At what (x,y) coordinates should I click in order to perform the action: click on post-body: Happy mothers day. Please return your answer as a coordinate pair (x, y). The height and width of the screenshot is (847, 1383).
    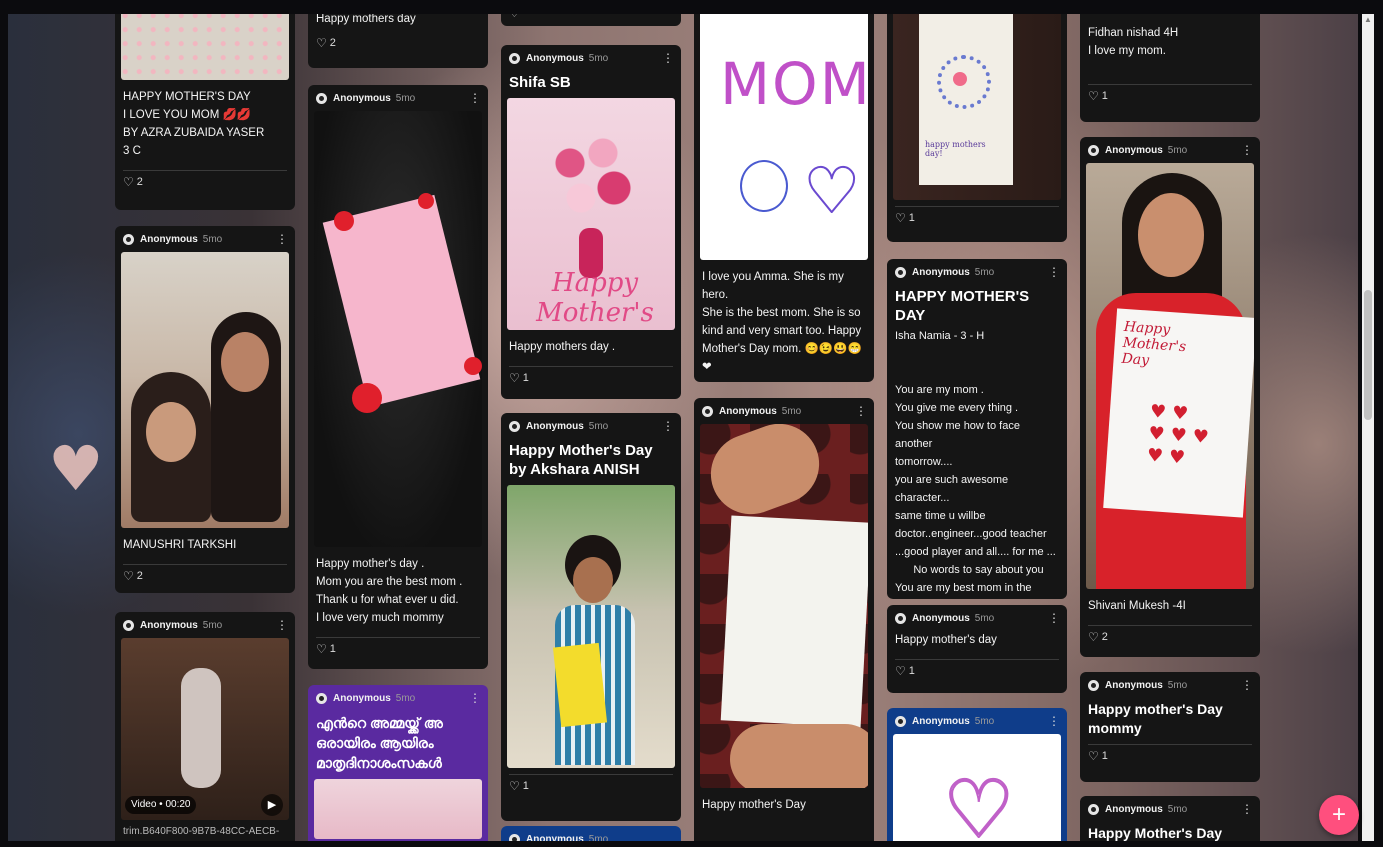
    Looking at the image, I should click on (366, 19).